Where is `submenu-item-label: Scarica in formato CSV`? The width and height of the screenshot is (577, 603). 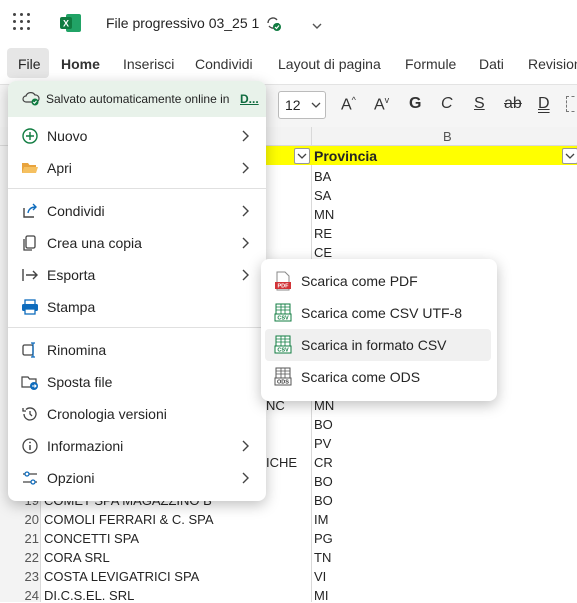 submenu-item-label: Scarica in formato CSV is located at coordinates (374, 345).